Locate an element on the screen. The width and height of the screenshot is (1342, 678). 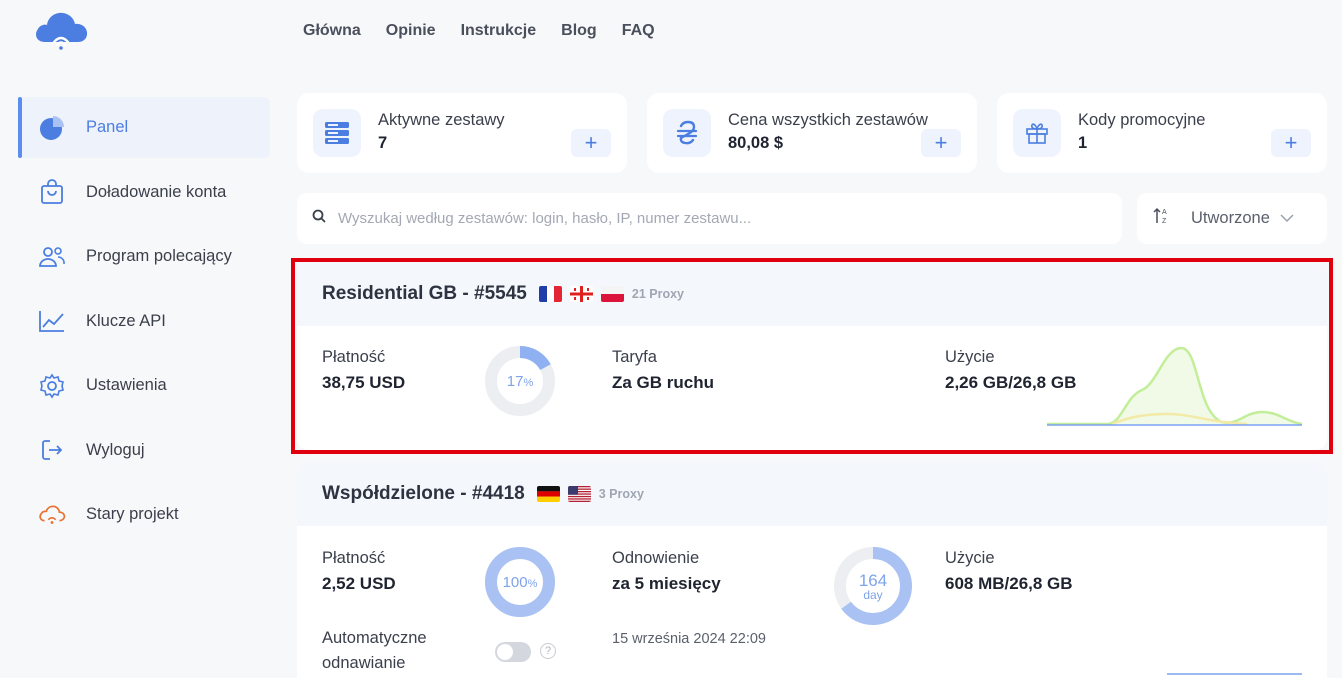
sidebar-item-wyloguj: Wyloguj is located at coordinates (144, 450).